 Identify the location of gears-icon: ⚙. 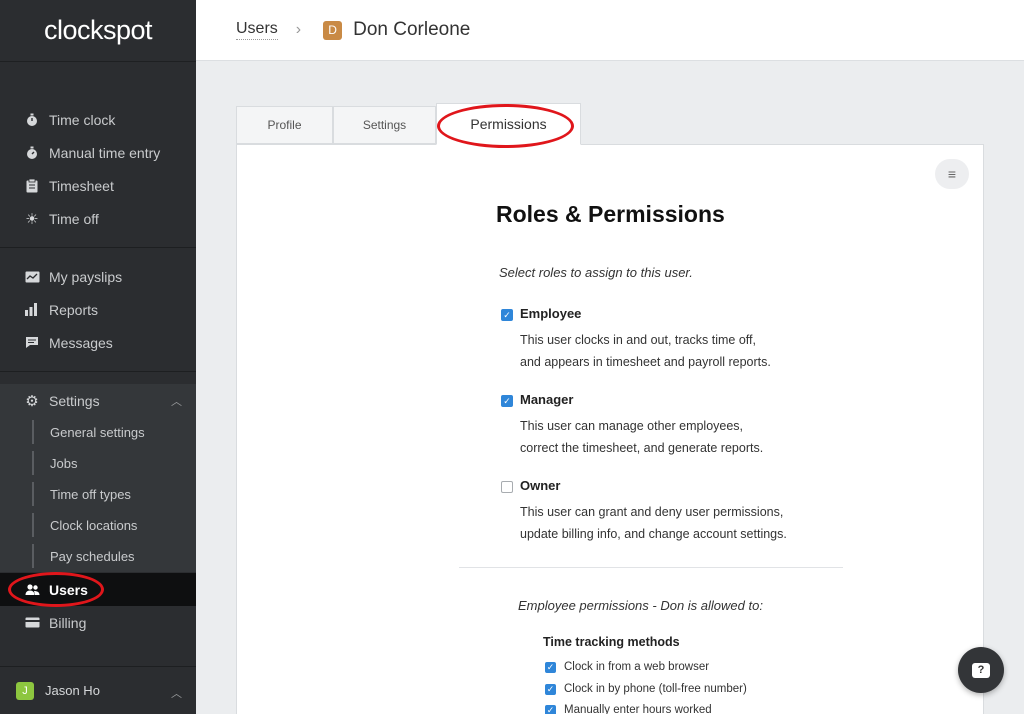
(32, 401).